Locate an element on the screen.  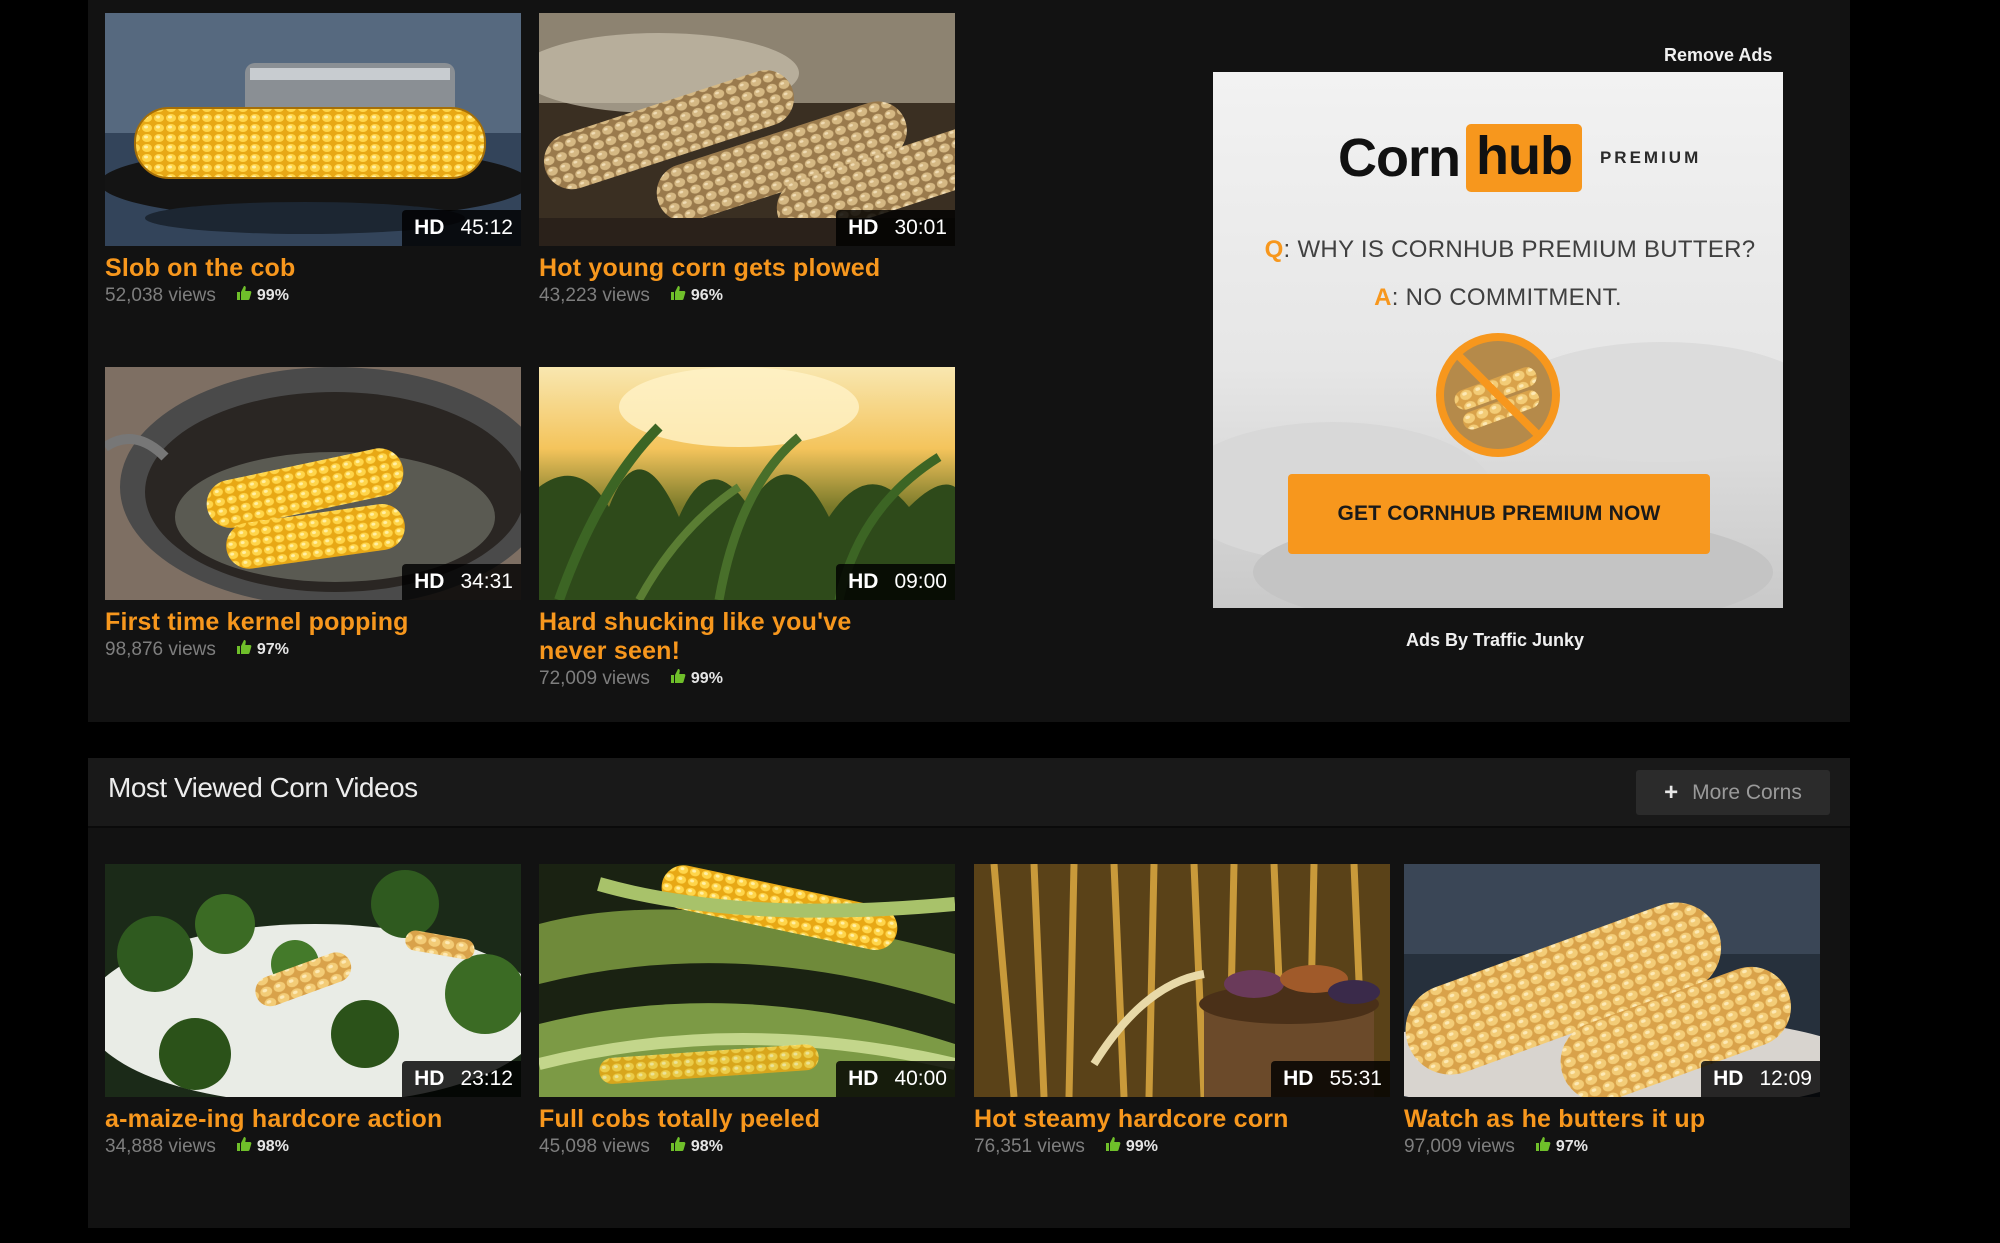
video-title: First time kernel popping is located at coordinates (313, 622).